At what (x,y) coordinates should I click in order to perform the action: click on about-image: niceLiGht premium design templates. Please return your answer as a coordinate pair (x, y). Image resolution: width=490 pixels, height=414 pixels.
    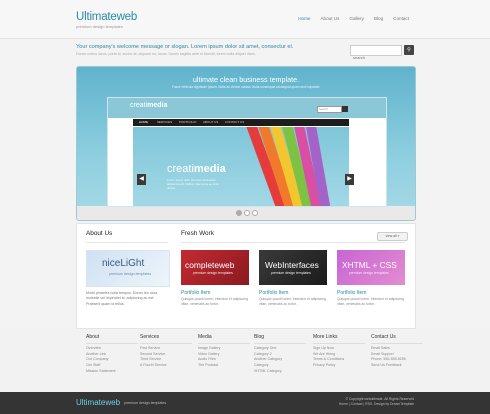
    Looking at the image, I should click on (128, 268).